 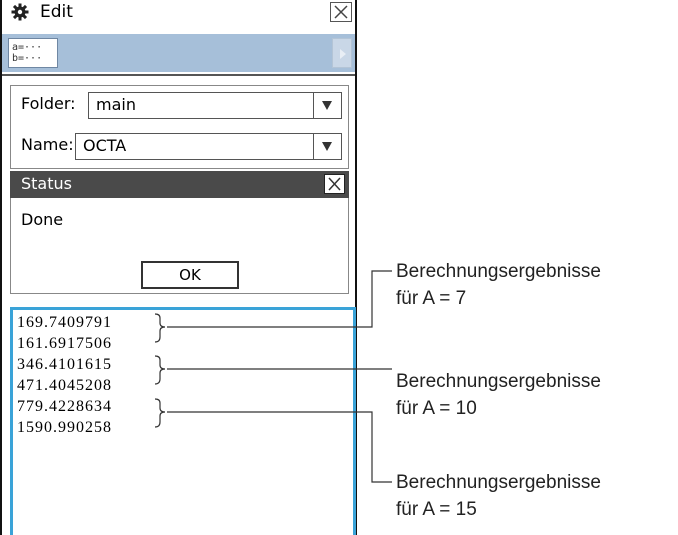 I want to click on annotation-subtitle: für A = 15, so click(x=436, y=509).